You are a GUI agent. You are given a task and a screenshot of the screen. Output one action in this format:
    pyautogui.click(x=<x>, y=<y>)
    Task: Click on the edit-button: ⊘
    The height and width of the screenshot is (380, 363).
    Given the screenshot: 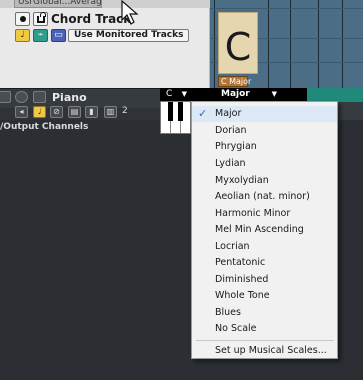 What is the action you would take?
    pyautogui.click(x=56, y=112)
    